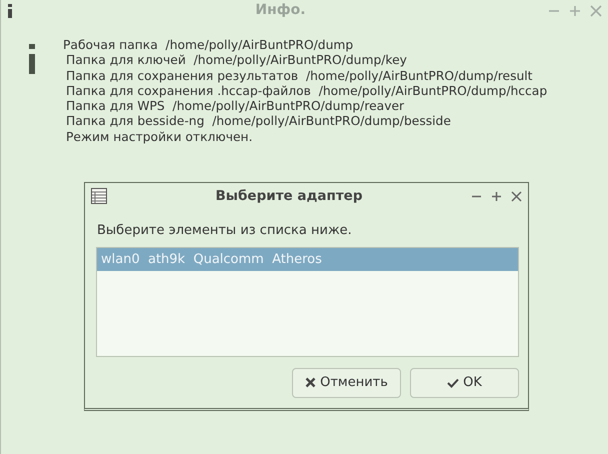 The image size is (608, 454). What do you see at coordinates (280, 10) in the screenshot?
I see `window-title: Инфо.` at bounding box center [280, 10].